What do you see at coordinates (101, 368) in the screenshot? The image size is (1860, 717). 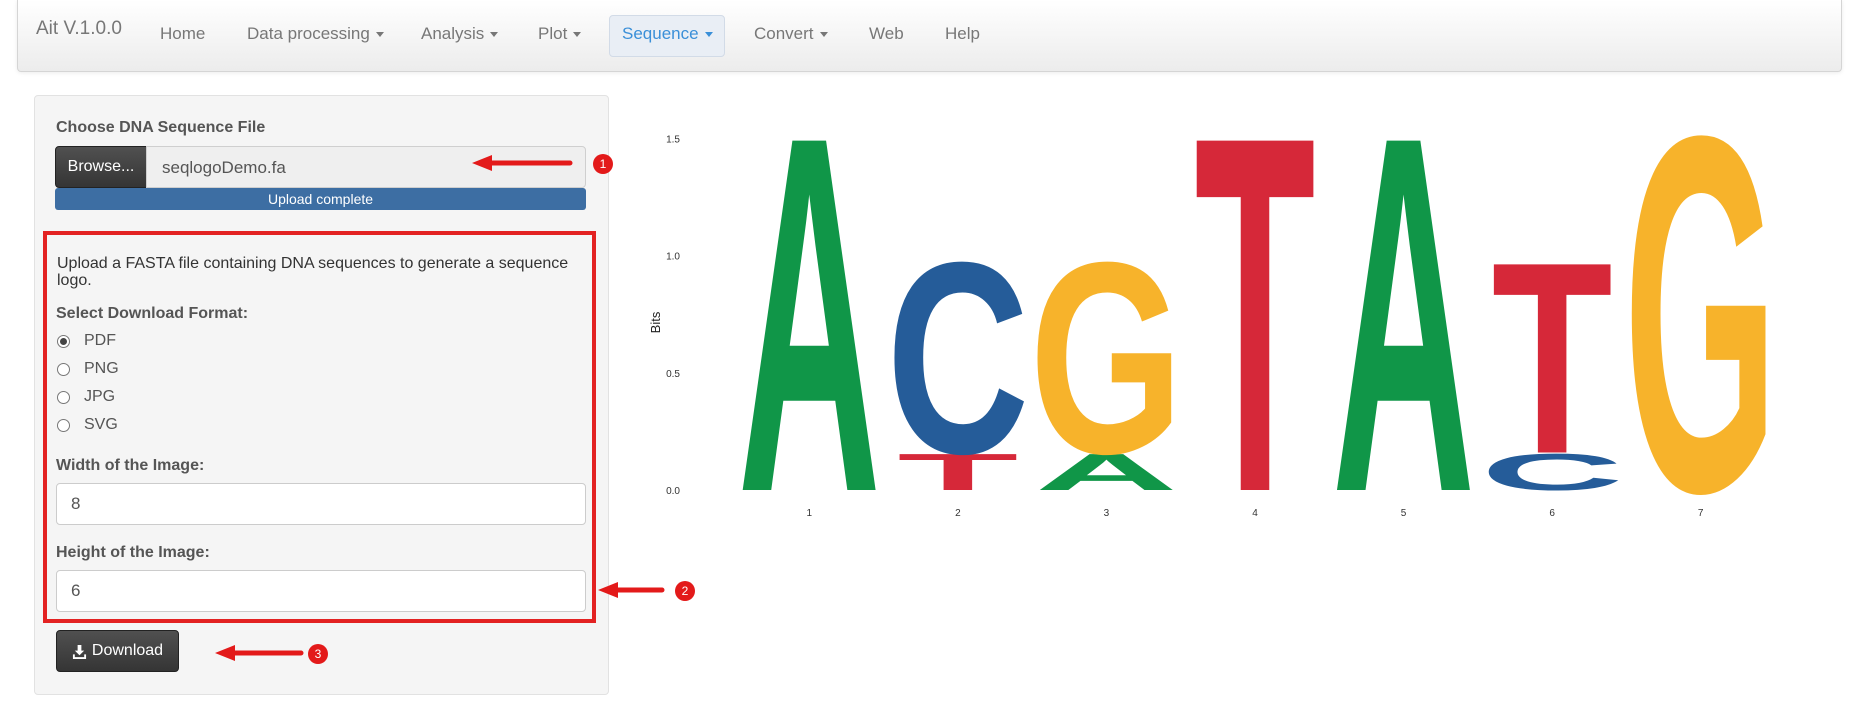 I see `radio-label: PNG` at bounding box center [101, 368].